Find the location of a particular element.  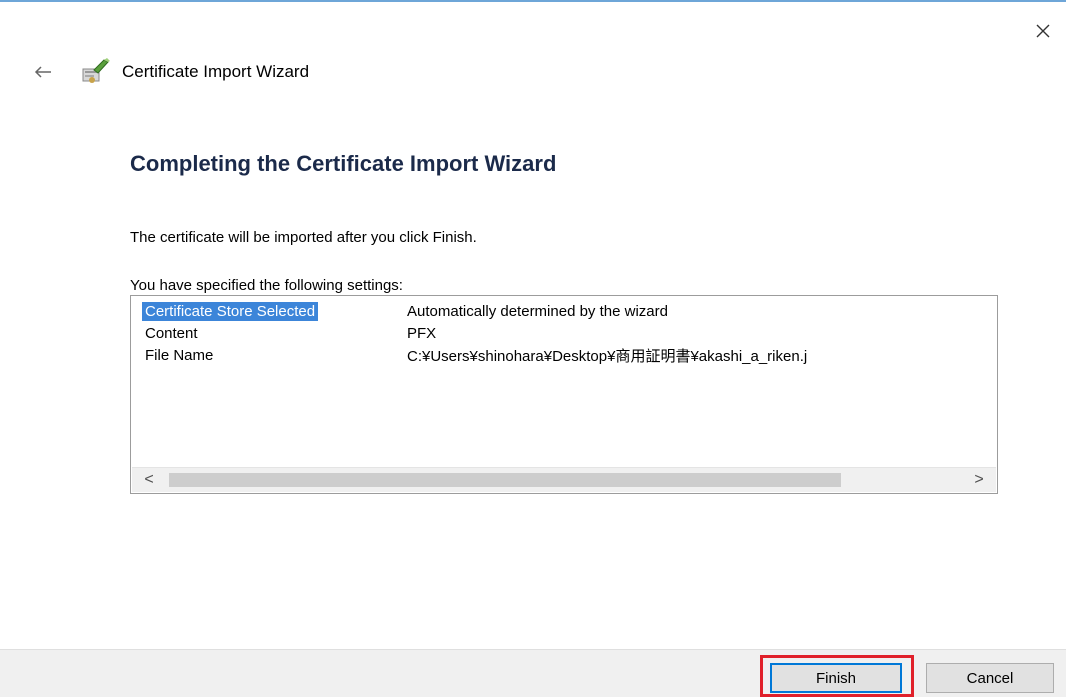

horizontal-scrollbar: < > is located at coordinates (564, 479).